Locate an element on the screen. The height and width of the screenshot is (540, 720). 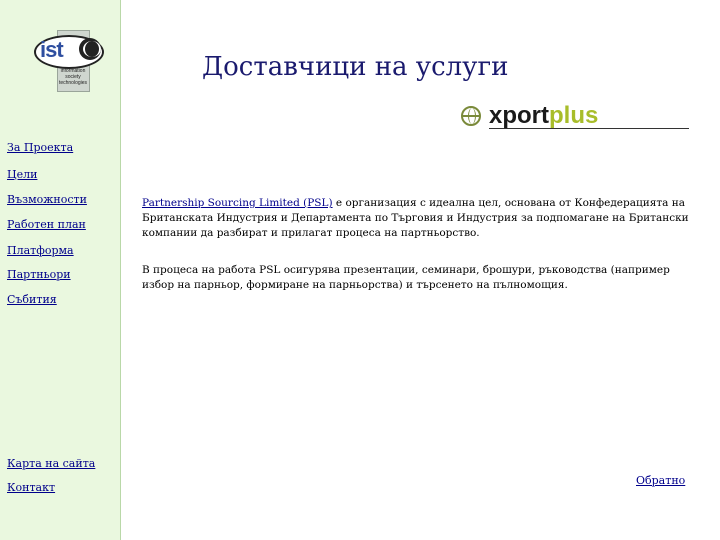
wordmark-accent: plus is located at coordinates (574, 115).